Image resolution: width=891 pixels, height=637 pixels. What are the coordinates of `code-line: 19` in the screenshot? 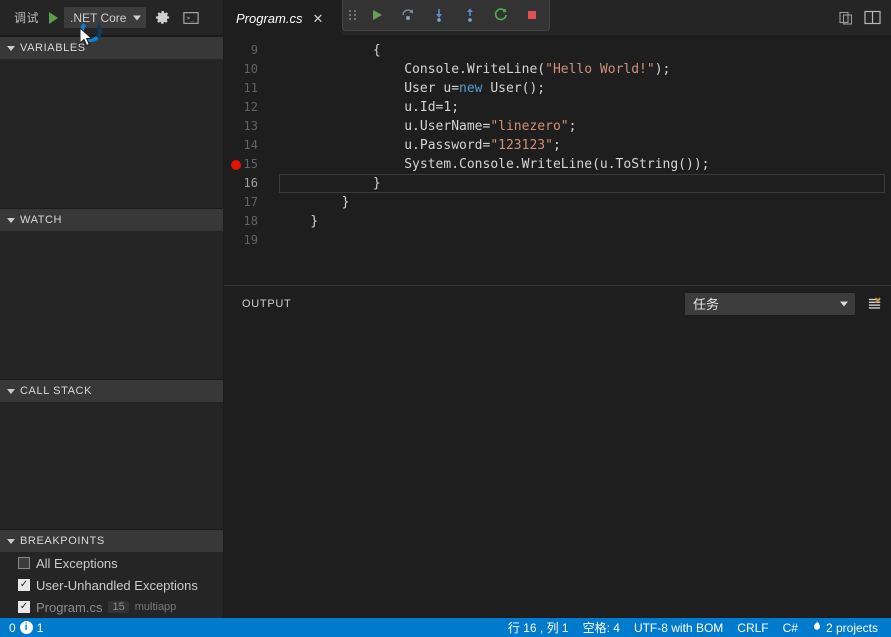 It's located at (557, 240).